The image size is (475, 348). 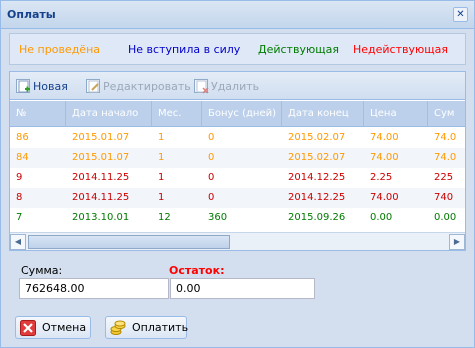 I want to click on coins-icon, so click(x=118, y=328).